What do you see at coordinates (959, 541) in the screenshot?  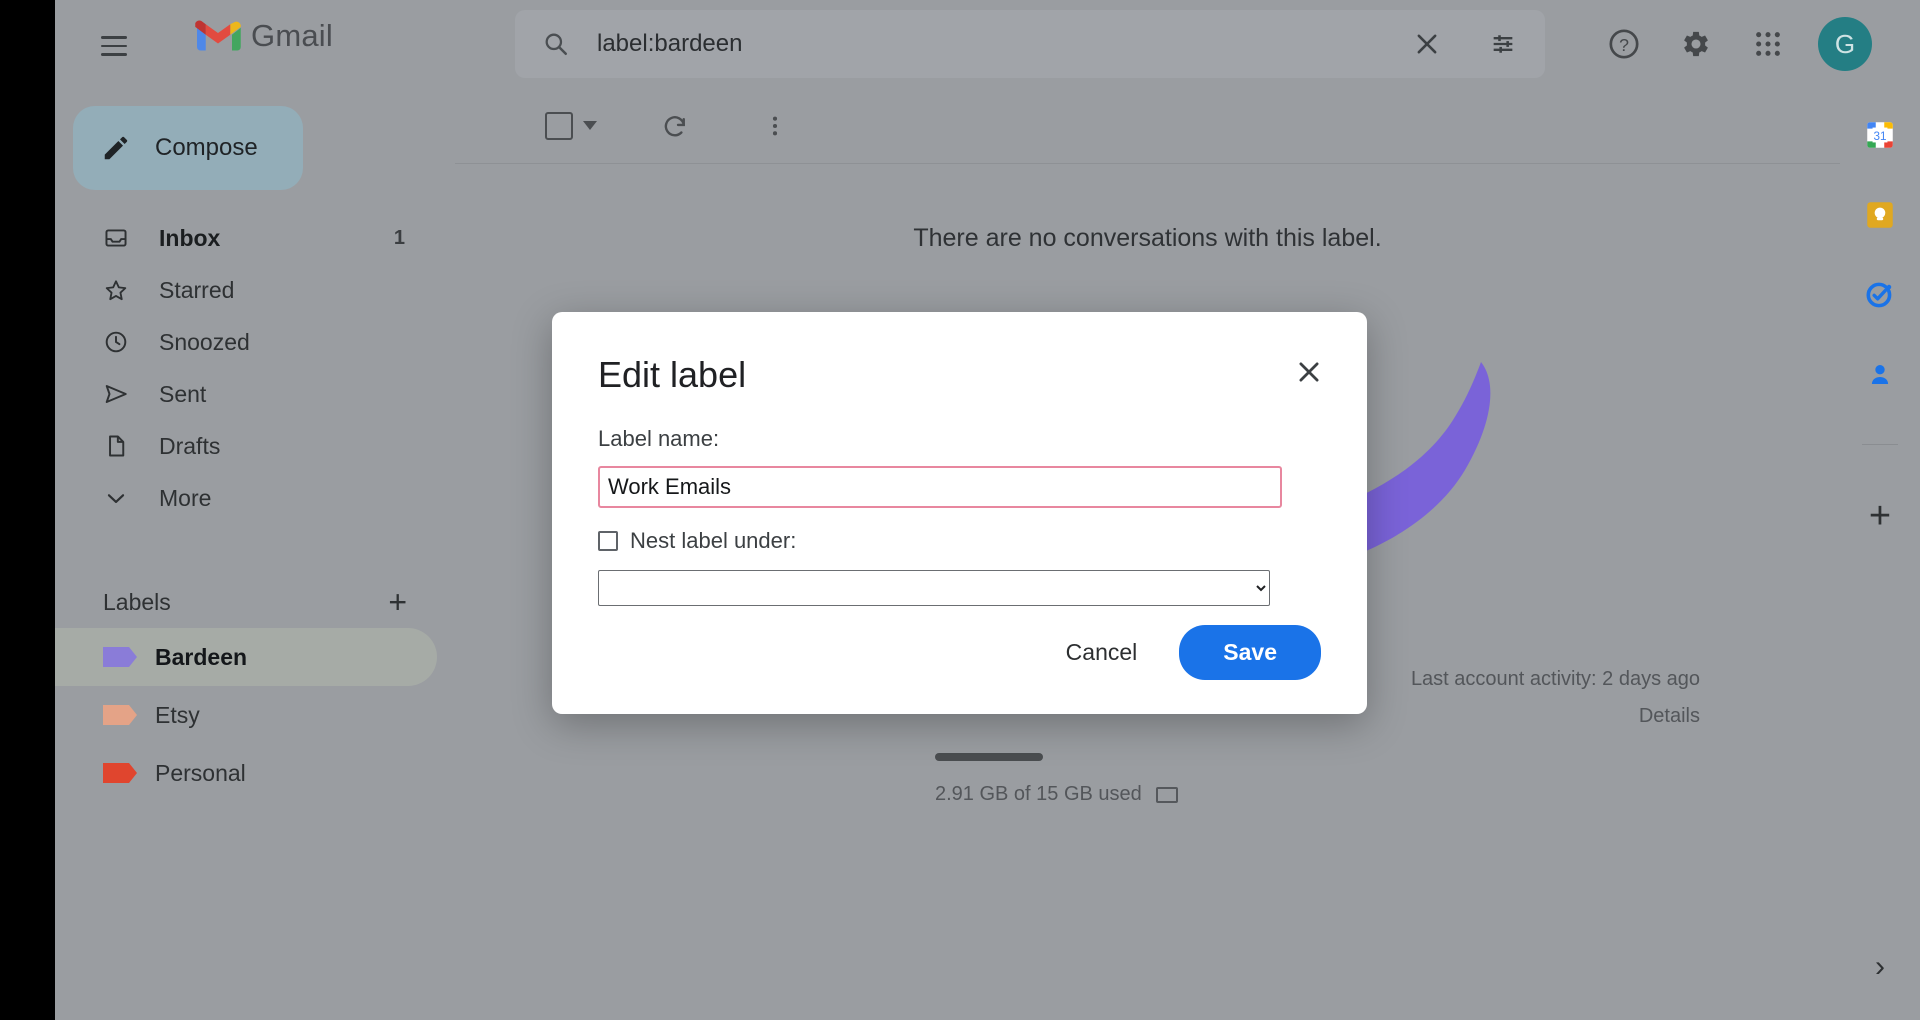 I see `nest-label-checkbox-row: Nest label under:` at bounding box center [959, 541].